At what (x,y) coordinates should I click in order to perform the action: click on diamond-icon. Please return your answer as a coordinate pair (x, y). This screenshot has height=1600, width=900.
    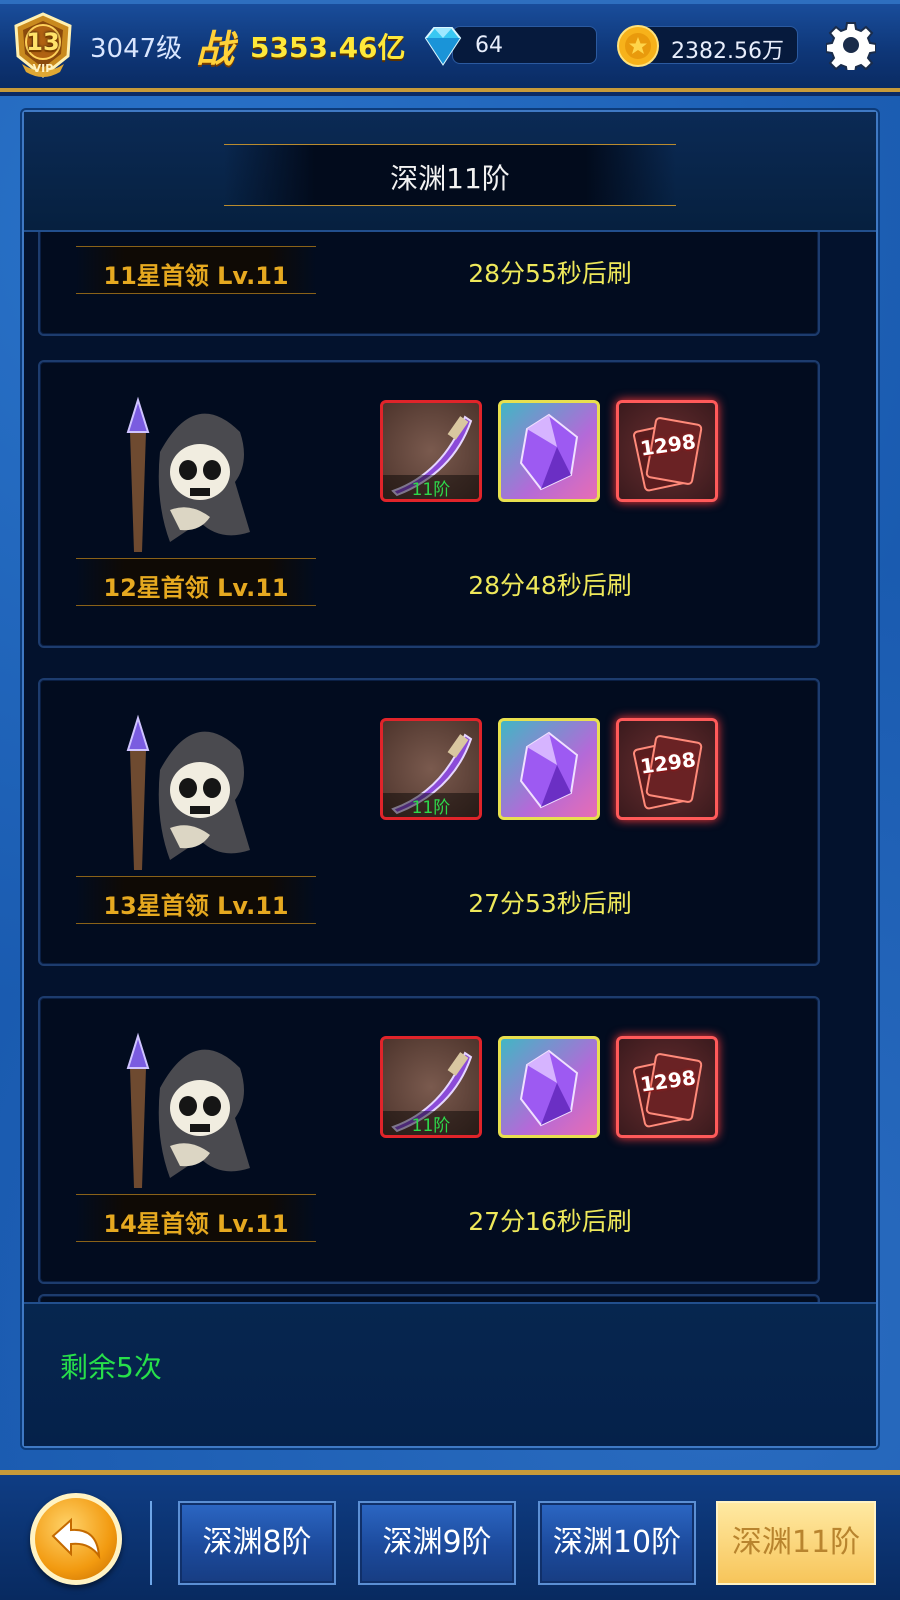
    Looking at the image, I should click on (443, 46).